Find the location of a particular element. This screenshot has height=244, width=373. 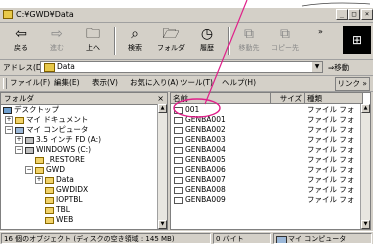

tree-item-restore: _RESTORE is located at coordinates (60, 160).